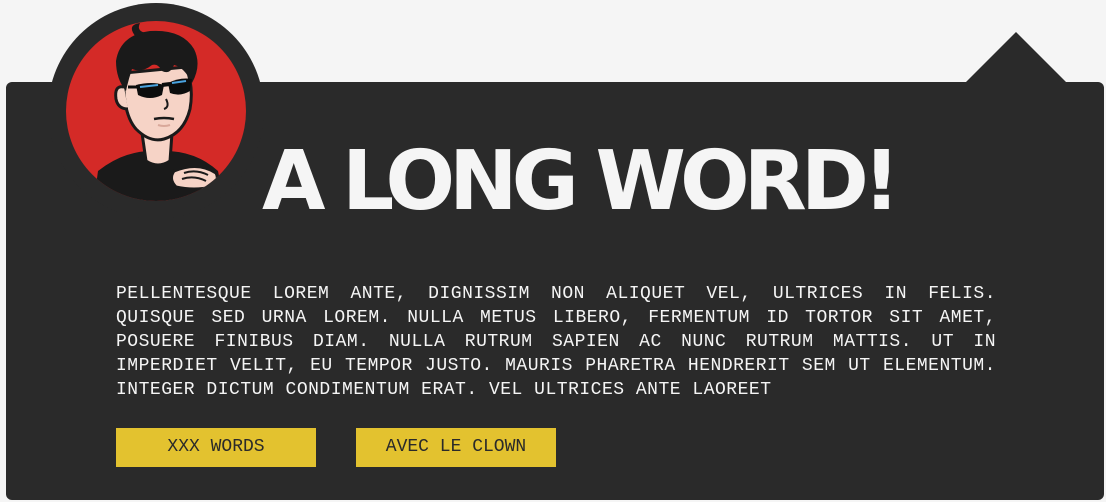 This screenshot has width=1106, height=502. I want to click on card-pointer, so click(1016, 57).